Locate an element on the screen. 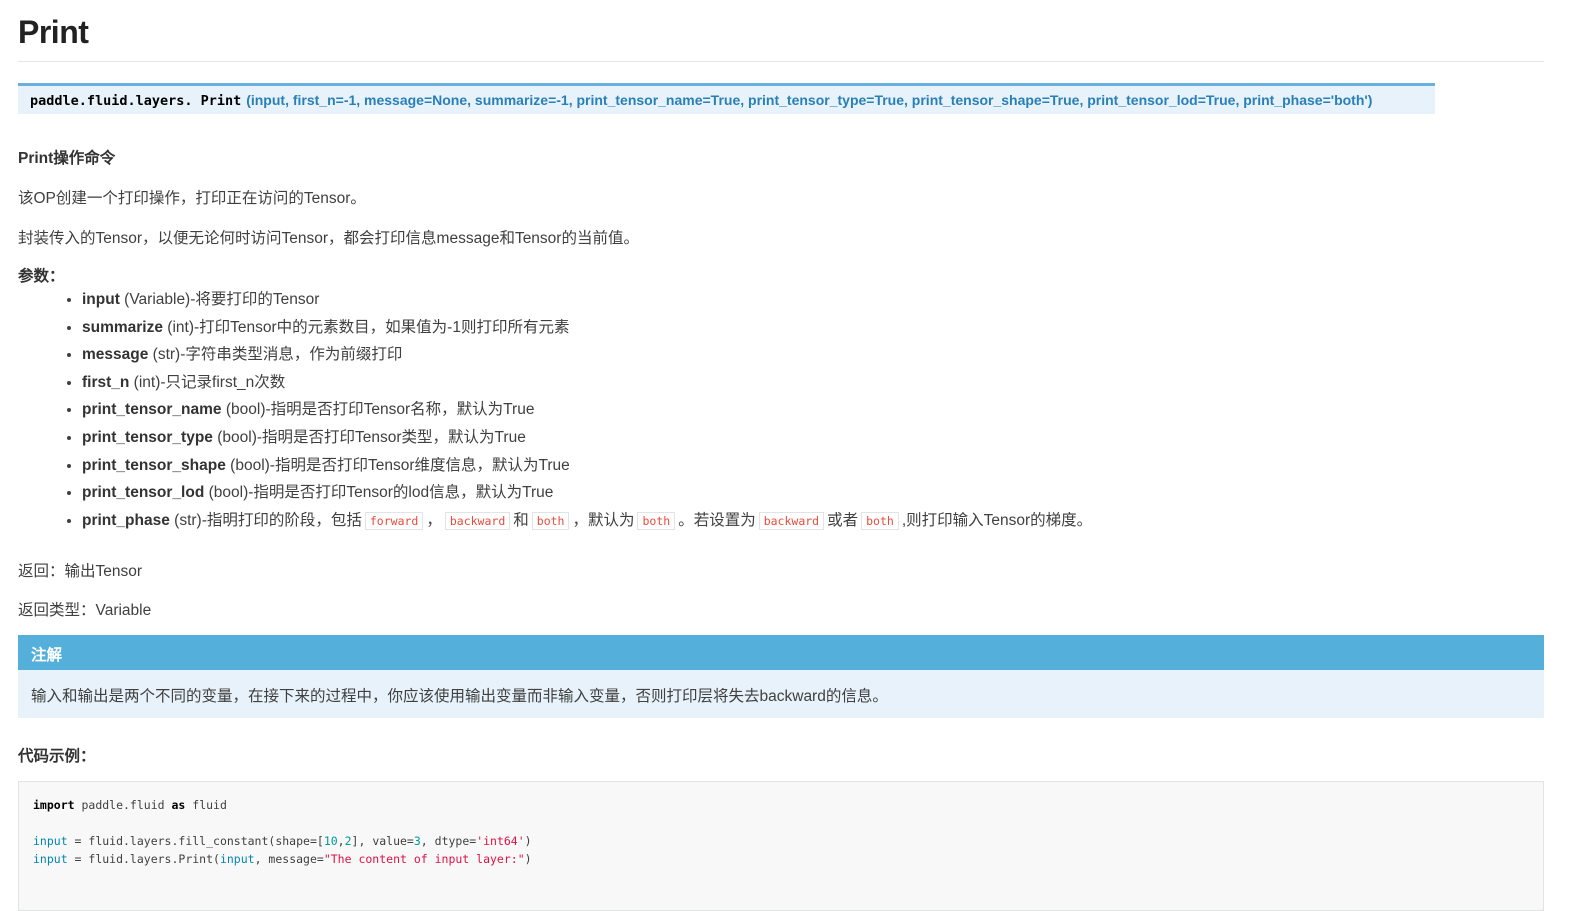 The width and height of the screenshot is (1590, 911). param-item: message (str)-字符串类型消息，作为前缀打印 is located at coordinates (587, 355).